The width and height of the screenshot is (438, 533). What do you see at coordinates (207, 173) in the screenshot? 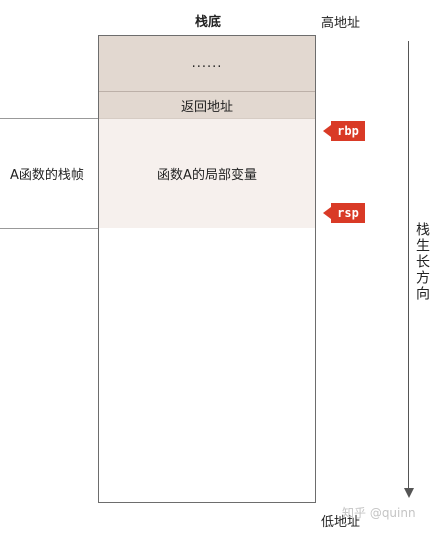
I see `local-variables-segment: 函数A的局部变量` at bounding box center [207, 173].